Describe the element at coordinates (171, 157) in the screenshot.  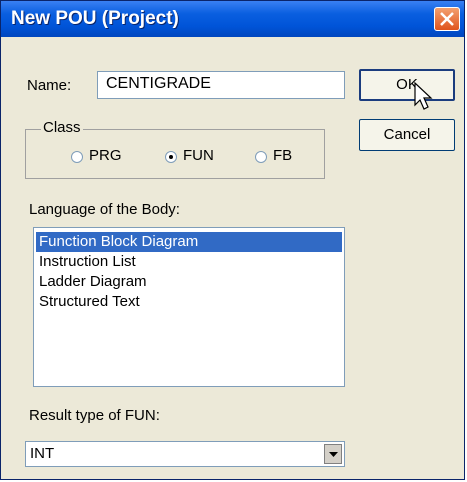
I see `radio-fun` at that location.